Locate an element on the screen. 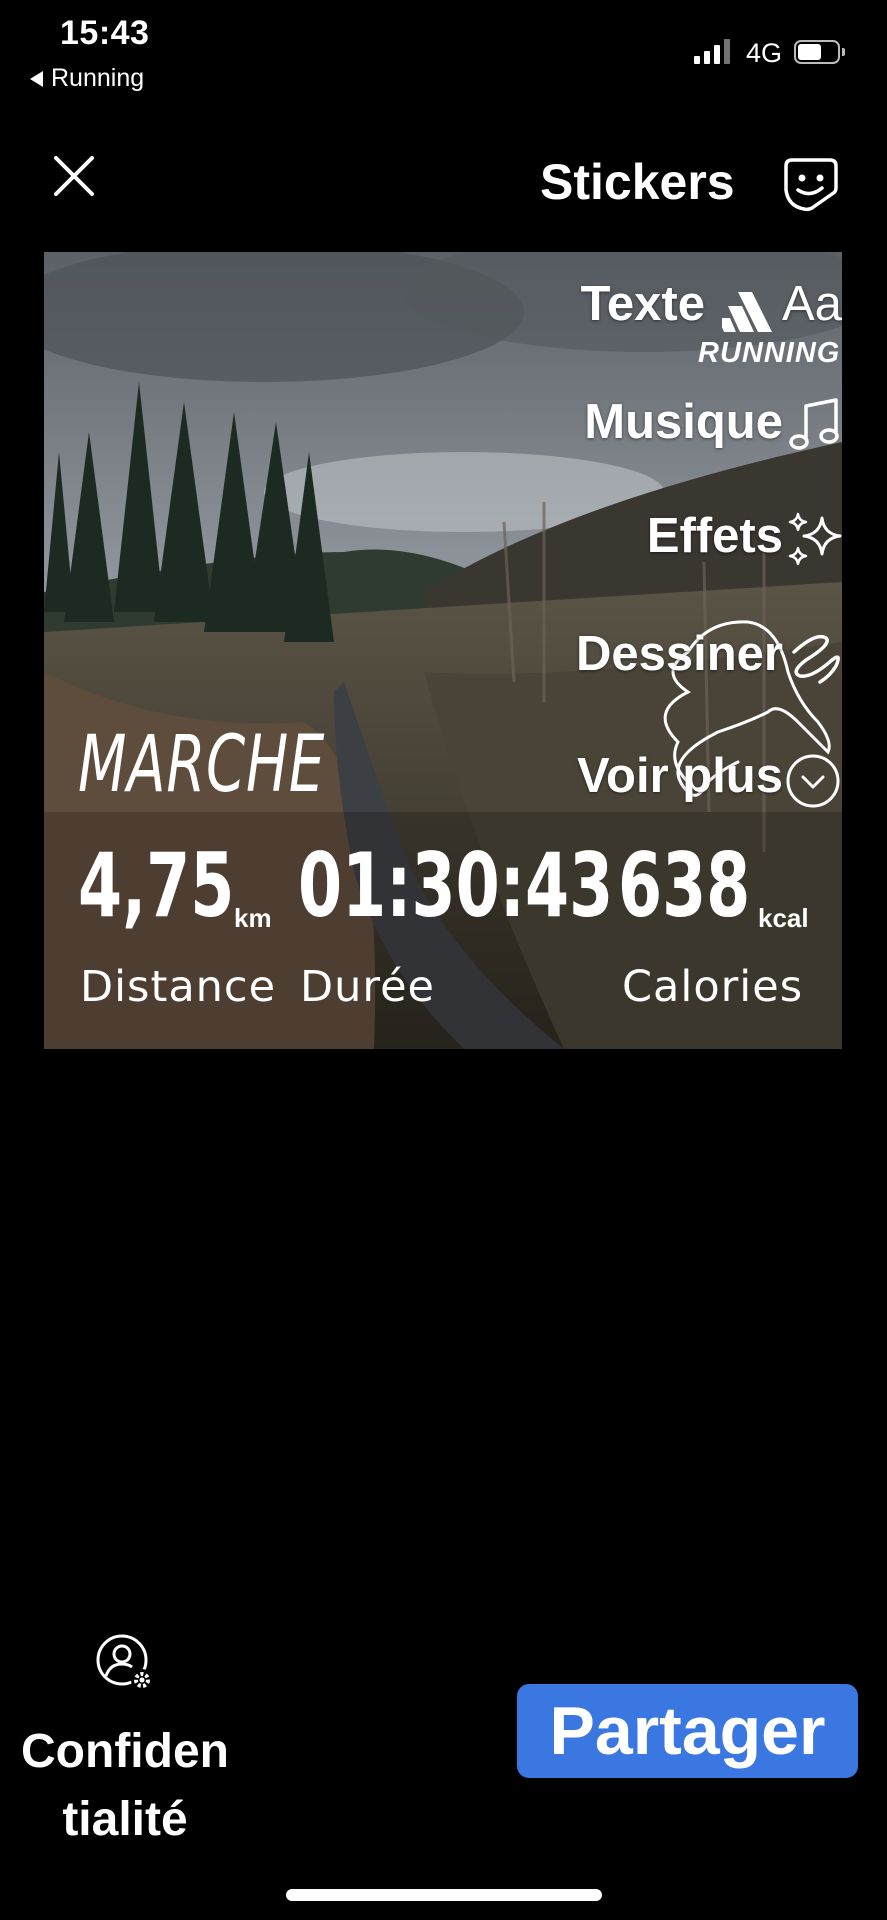 The image size is (887, 1920). back-to-app-link: Running is located at coordinates (87, 78).